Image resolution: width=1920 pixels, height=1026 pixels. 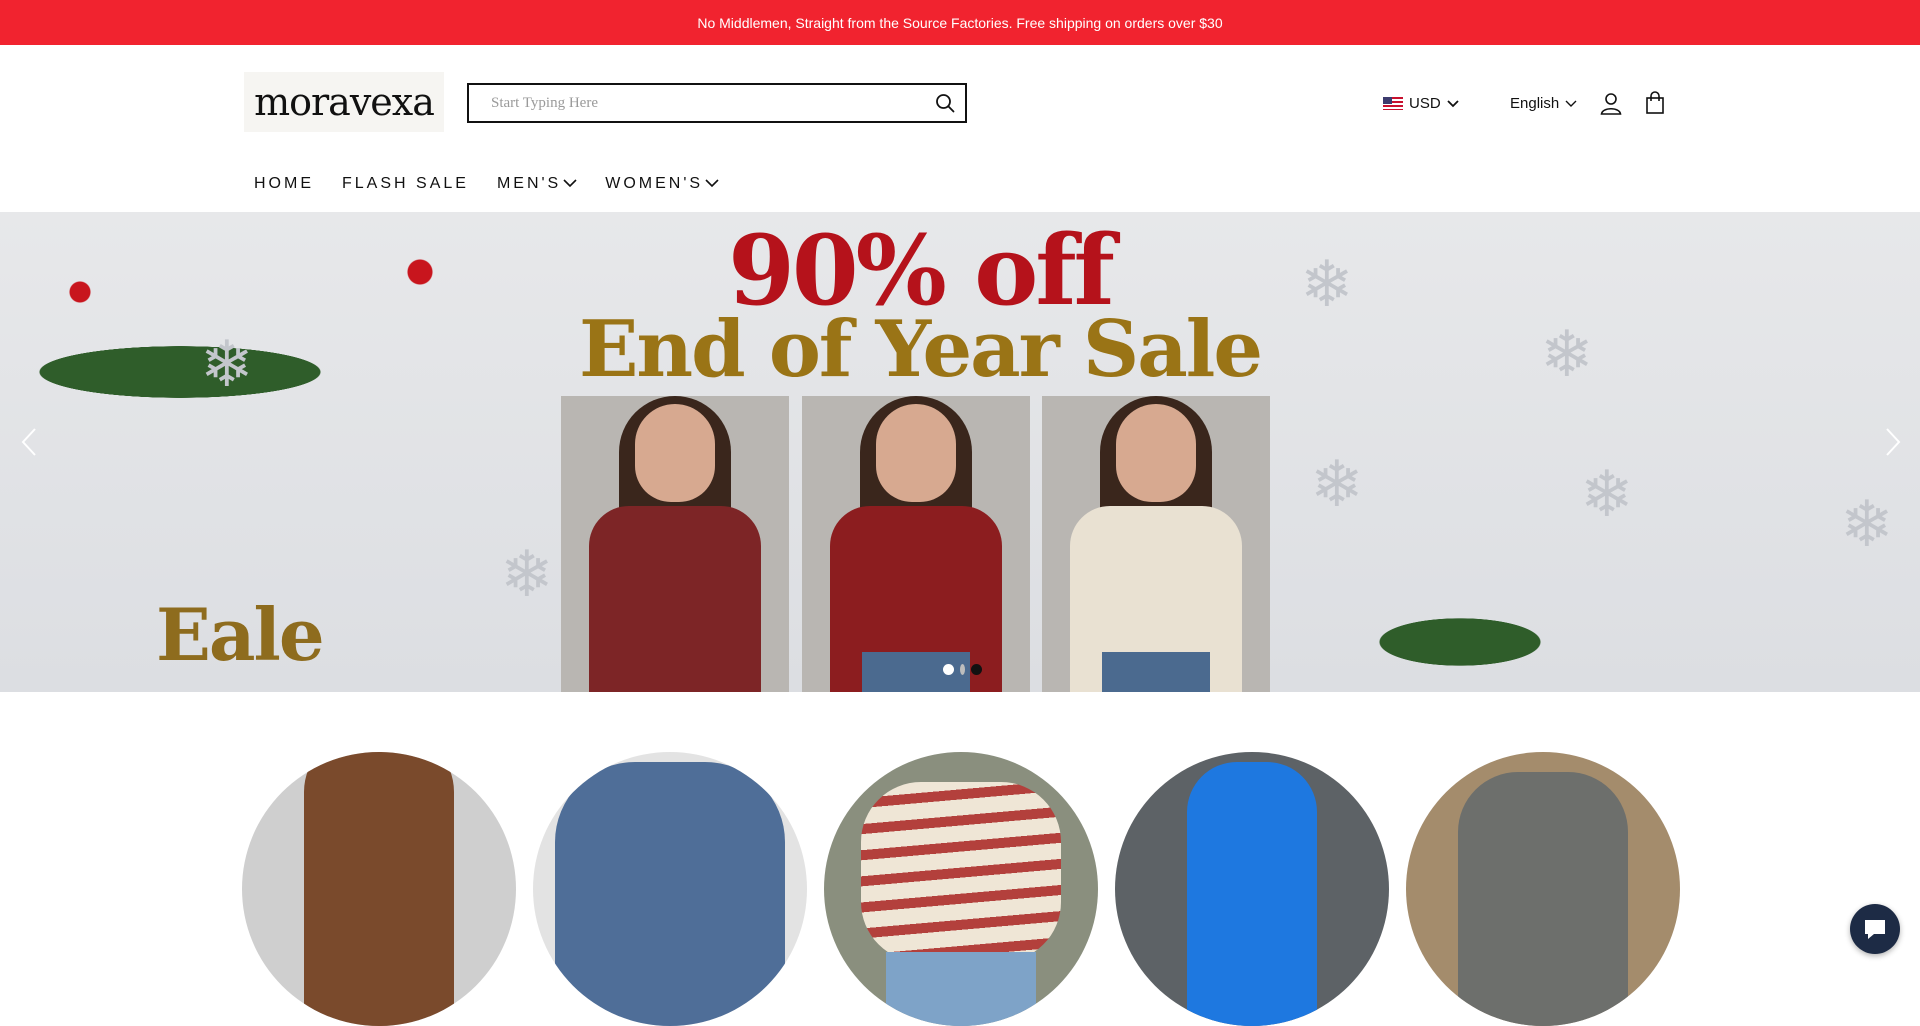 I want to click on category-brown-tank-top, so click(x=379, y=889).